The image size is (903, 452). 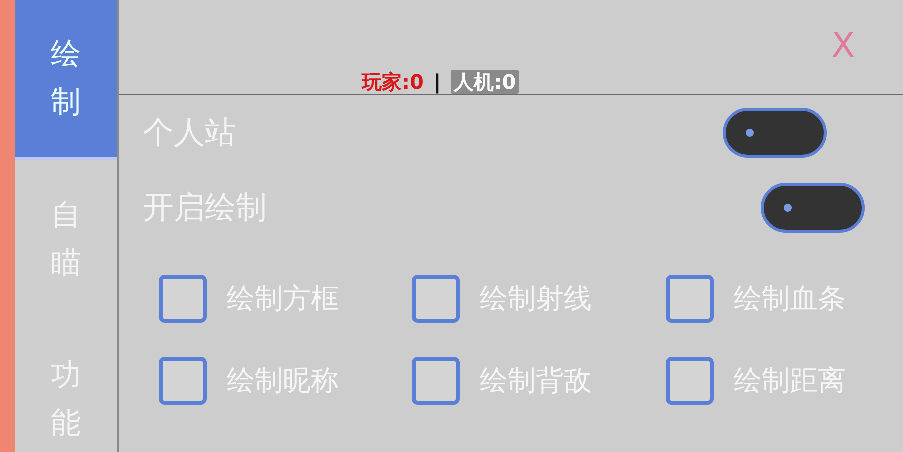 I want to click on player-count: 玩家:0, so click(x=393, y=82).